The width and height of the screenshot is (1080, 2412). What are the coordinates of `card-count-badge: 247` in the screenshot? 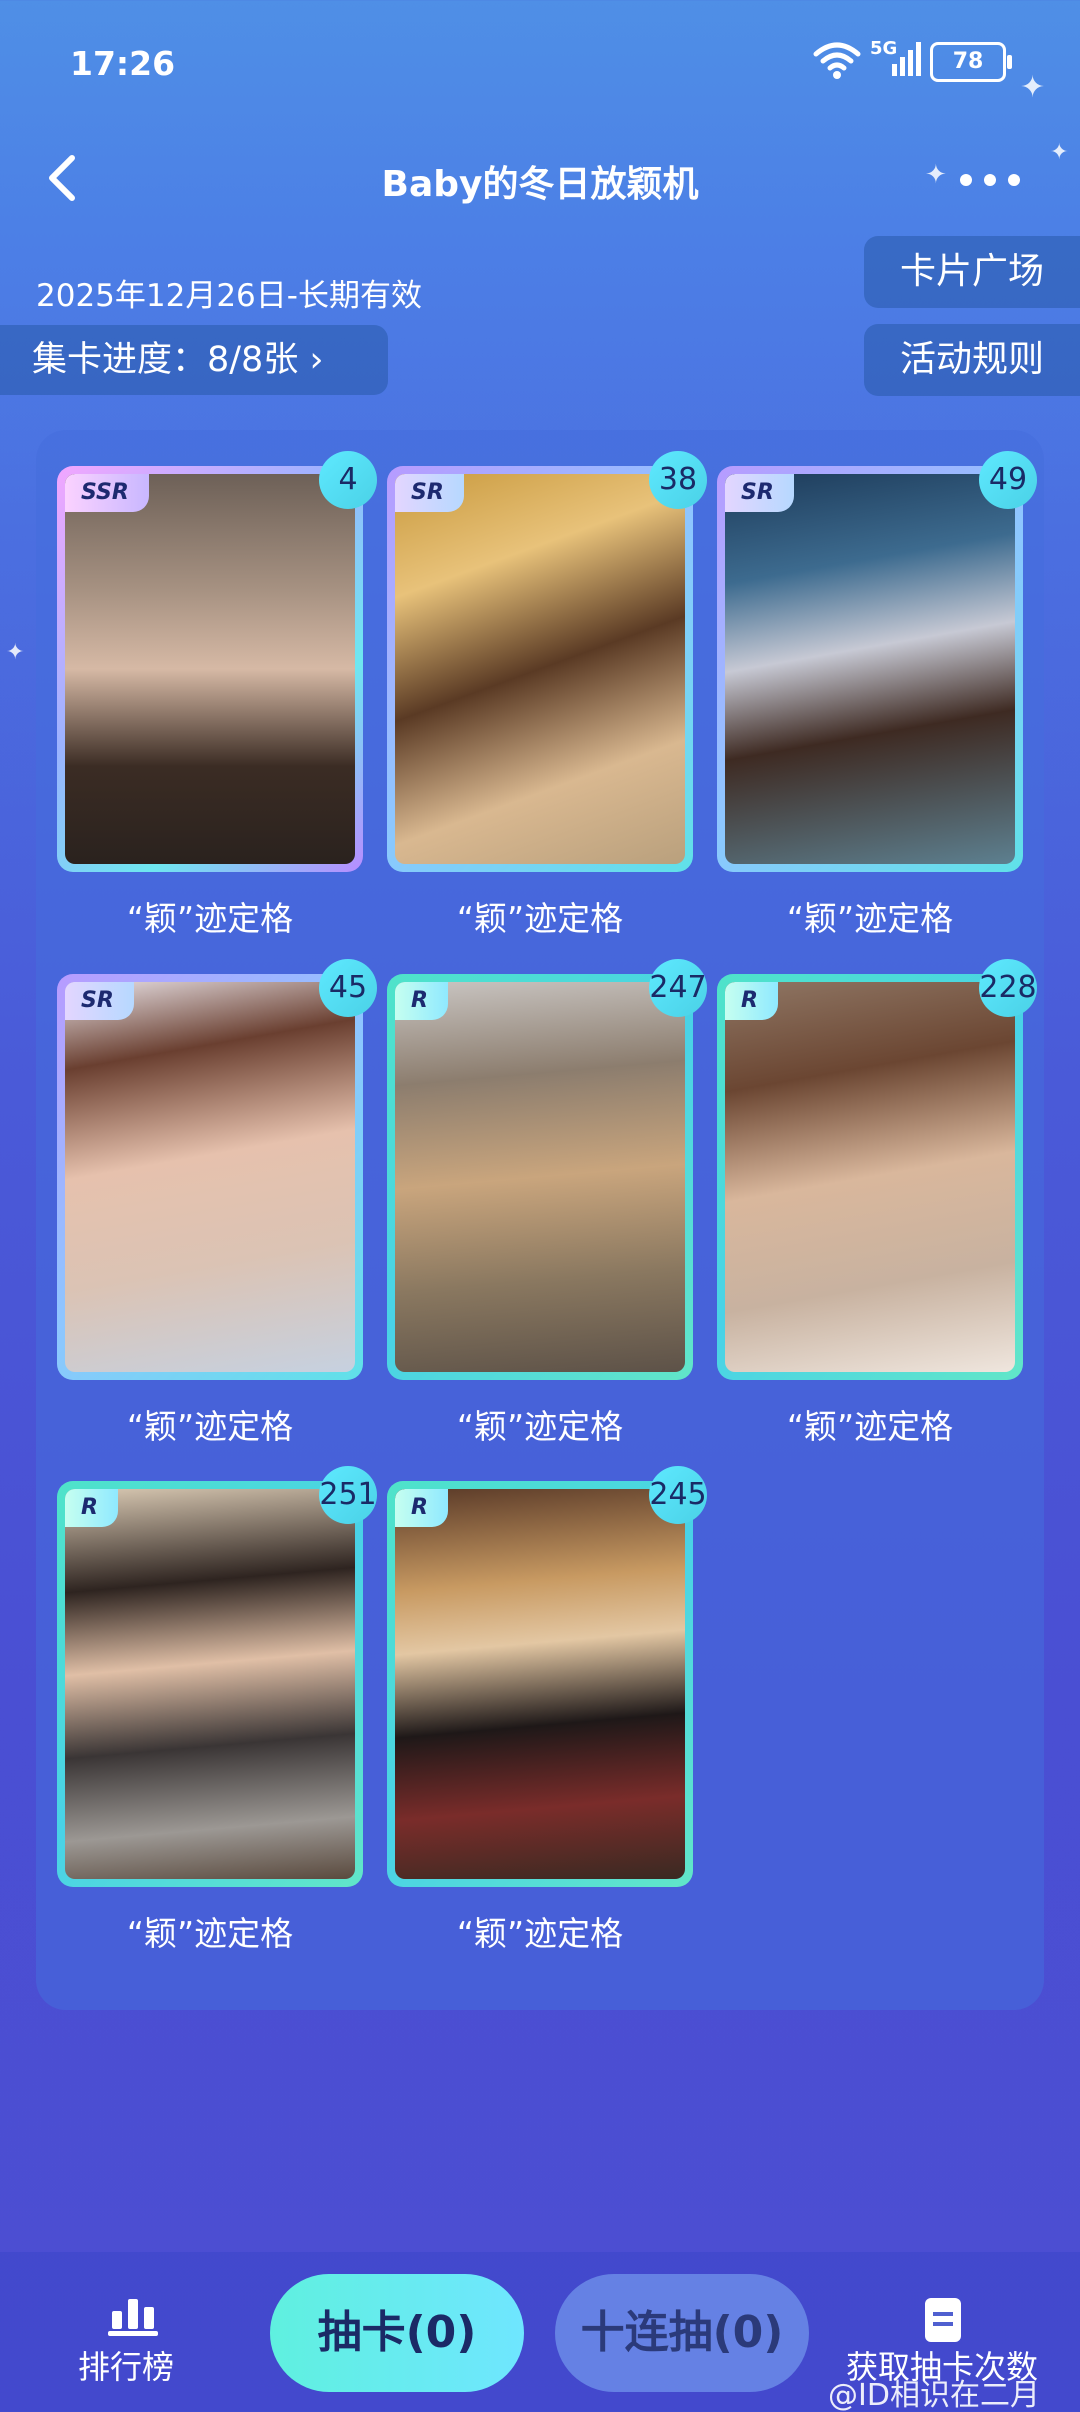 It's located at (678, 988).